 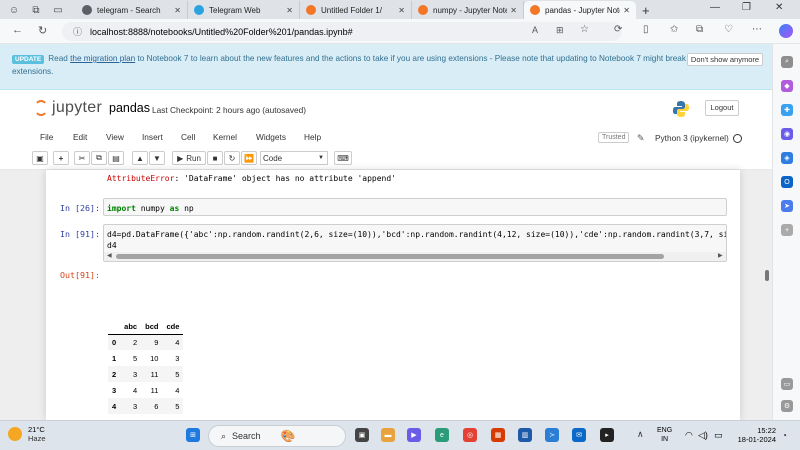 What do you see at coordinates (725, 59) in the screenshot?
I see `dont-show-anymore-button: Don't show anymore` at bounding box center [725, 59].